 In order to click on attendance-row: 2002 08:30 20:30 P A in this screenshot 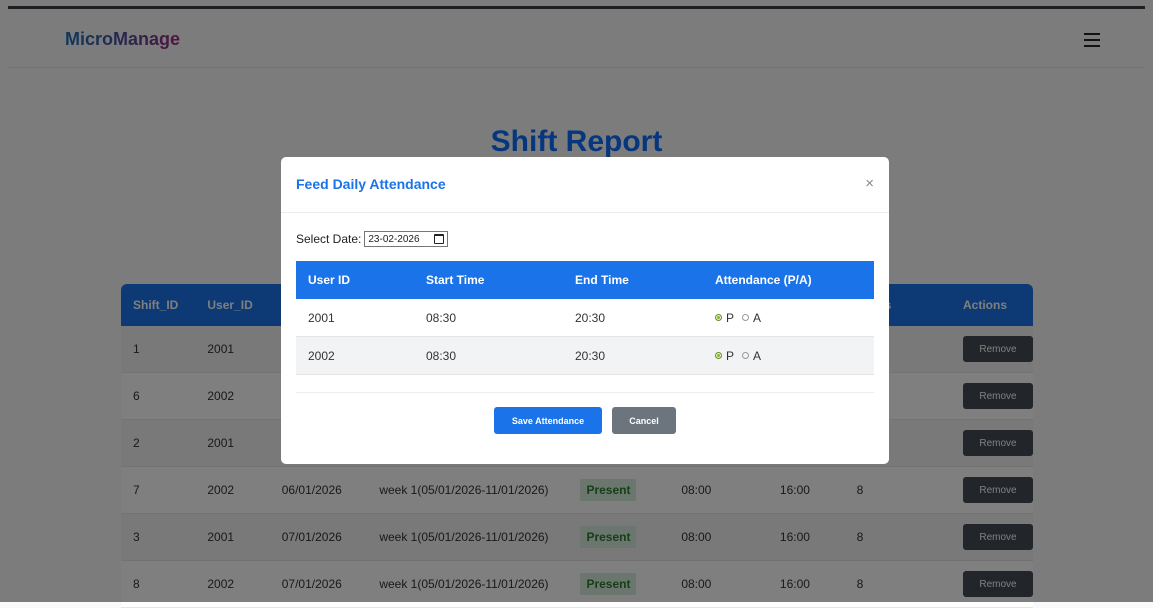, I will do `click(585, 355)`.